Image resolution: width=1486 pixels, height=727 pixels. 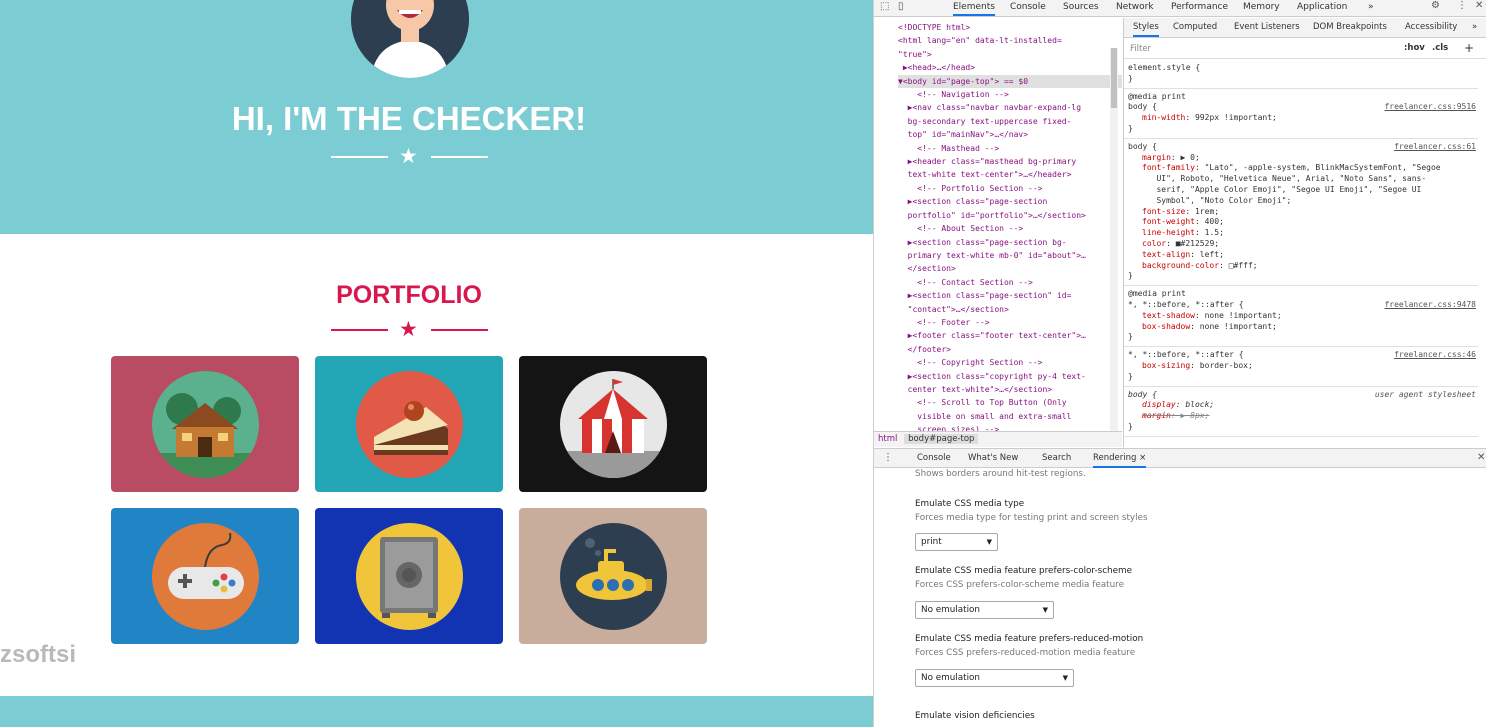 What do you see at coordinates (1301, 405) in the screenshot?
I see `css-declaration: display: block;` at bounding box center [1301, 405].